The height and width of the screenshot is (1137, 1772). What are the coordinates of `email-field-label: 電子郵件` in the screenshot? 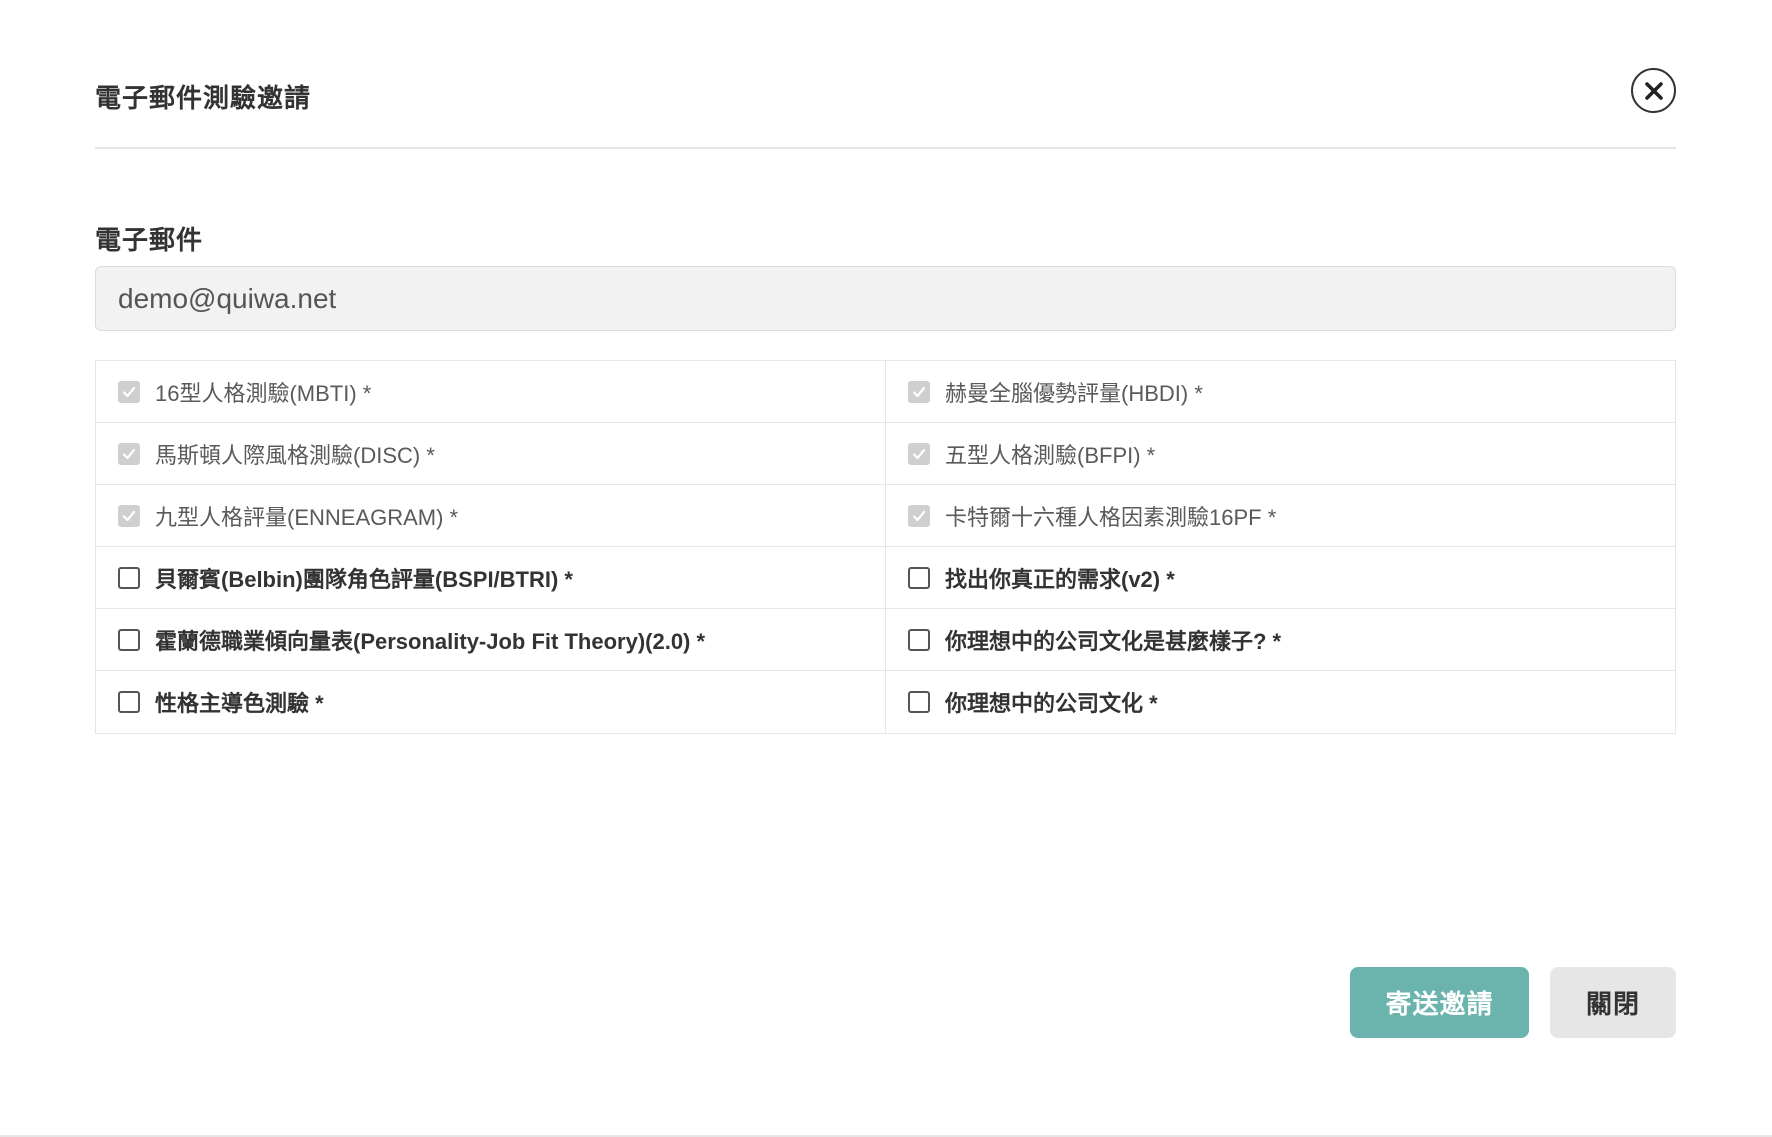 It's located at (149, 240).